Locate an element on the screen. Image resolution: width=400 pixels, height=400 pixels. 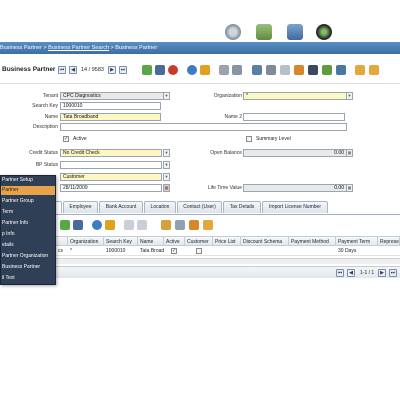
new-record-icon is located at coordinates (147, 70).